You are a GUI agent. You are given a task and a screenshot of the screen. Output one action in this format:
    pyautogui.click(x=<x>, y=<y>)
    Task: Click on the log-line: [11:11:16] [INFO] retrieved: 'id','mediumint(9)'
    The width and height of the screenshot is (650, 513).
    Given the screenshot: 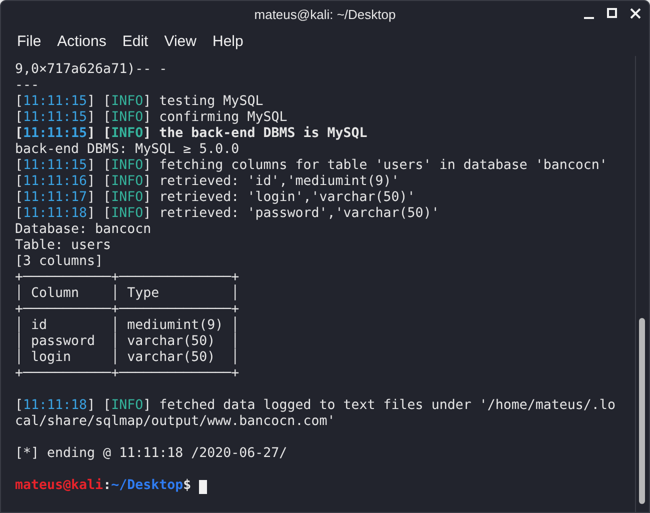 What is the action you would take?
    pyautogui.click(x=207, y=182)
    